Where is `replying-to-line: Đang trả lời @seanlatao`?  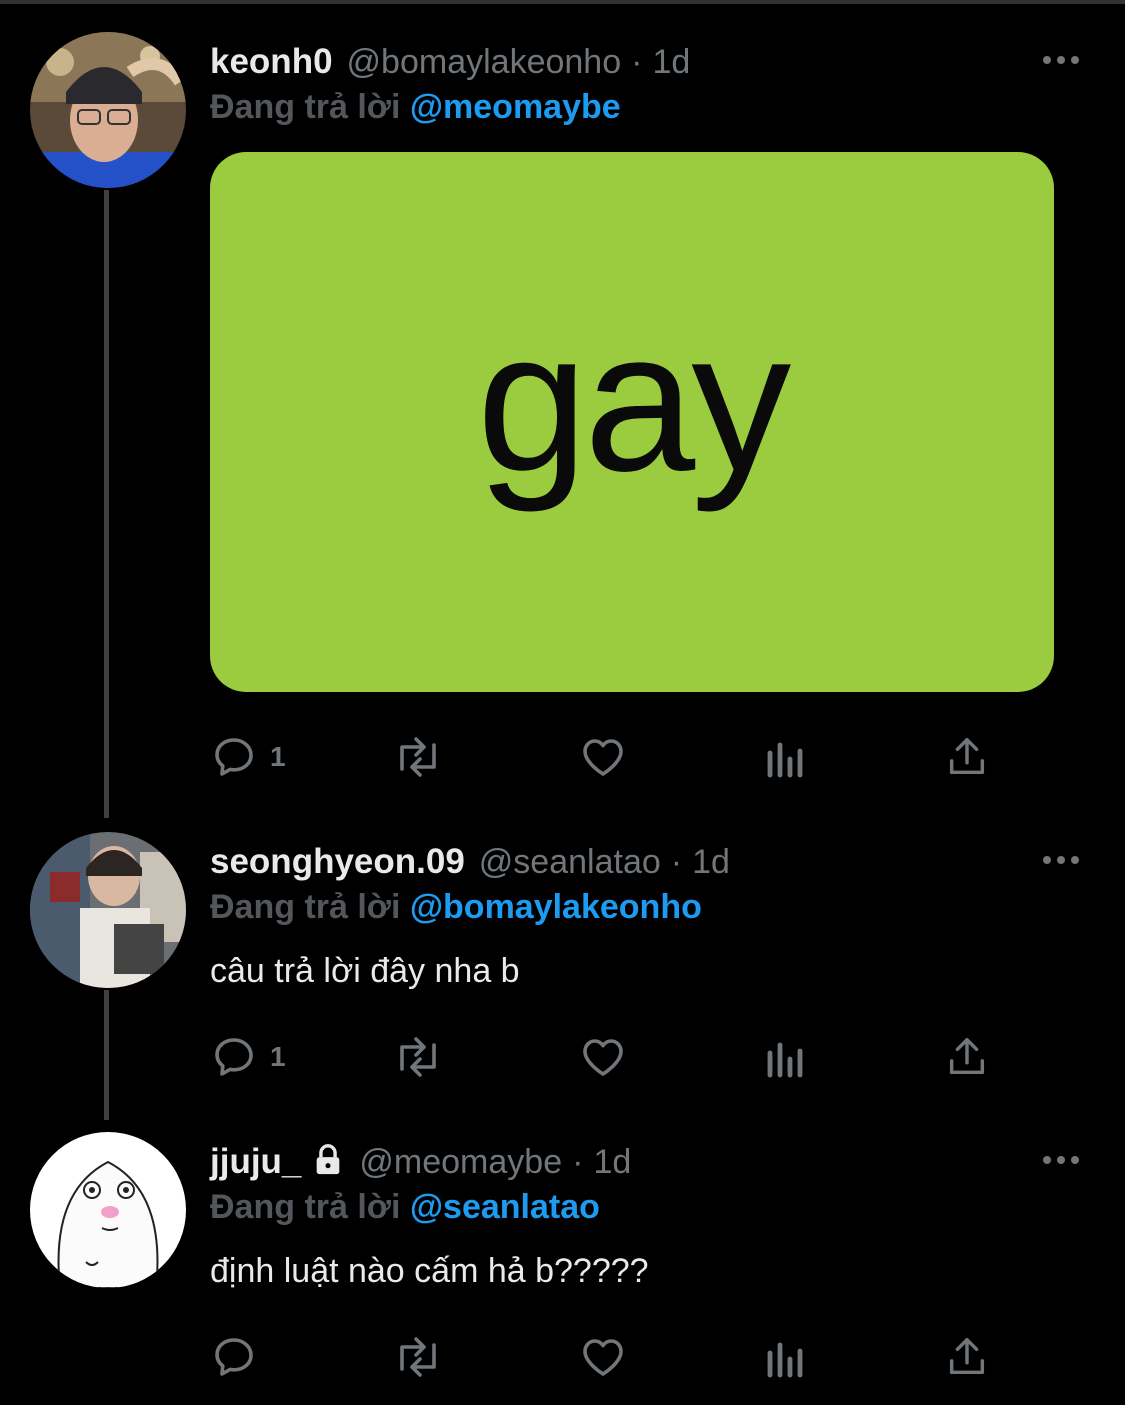
replying-to-line: Đang trả lời @seanlatao is located at coordinates (405, 1207).